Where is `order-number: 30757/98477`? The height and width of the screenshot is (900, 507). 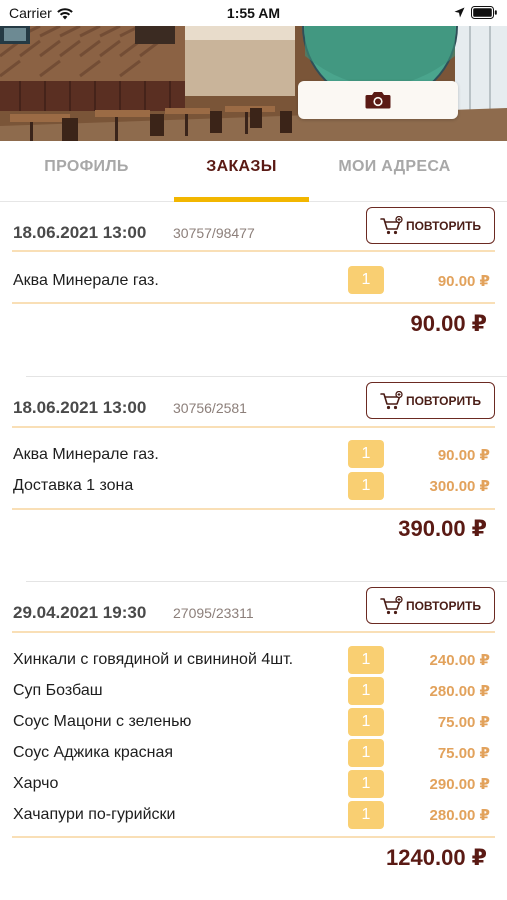 order-number: 30757/98477 is located at coordinates (214, 233).